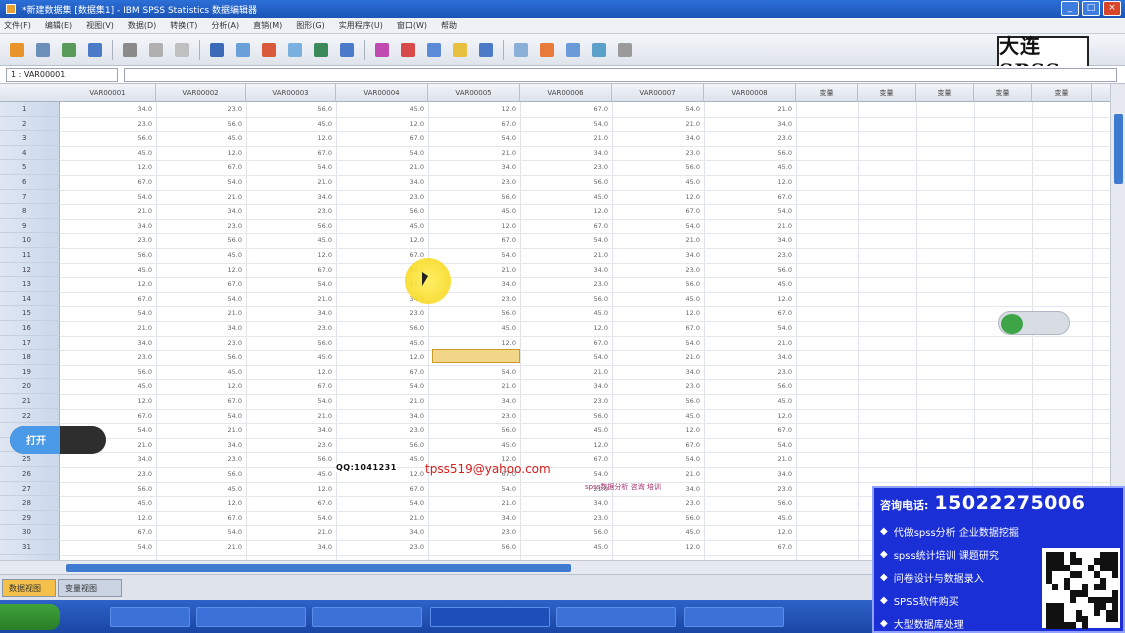  Describe the element at coordinates (408, 50) in the screenshot. I see `toolbar-button-select-cases` at that location.